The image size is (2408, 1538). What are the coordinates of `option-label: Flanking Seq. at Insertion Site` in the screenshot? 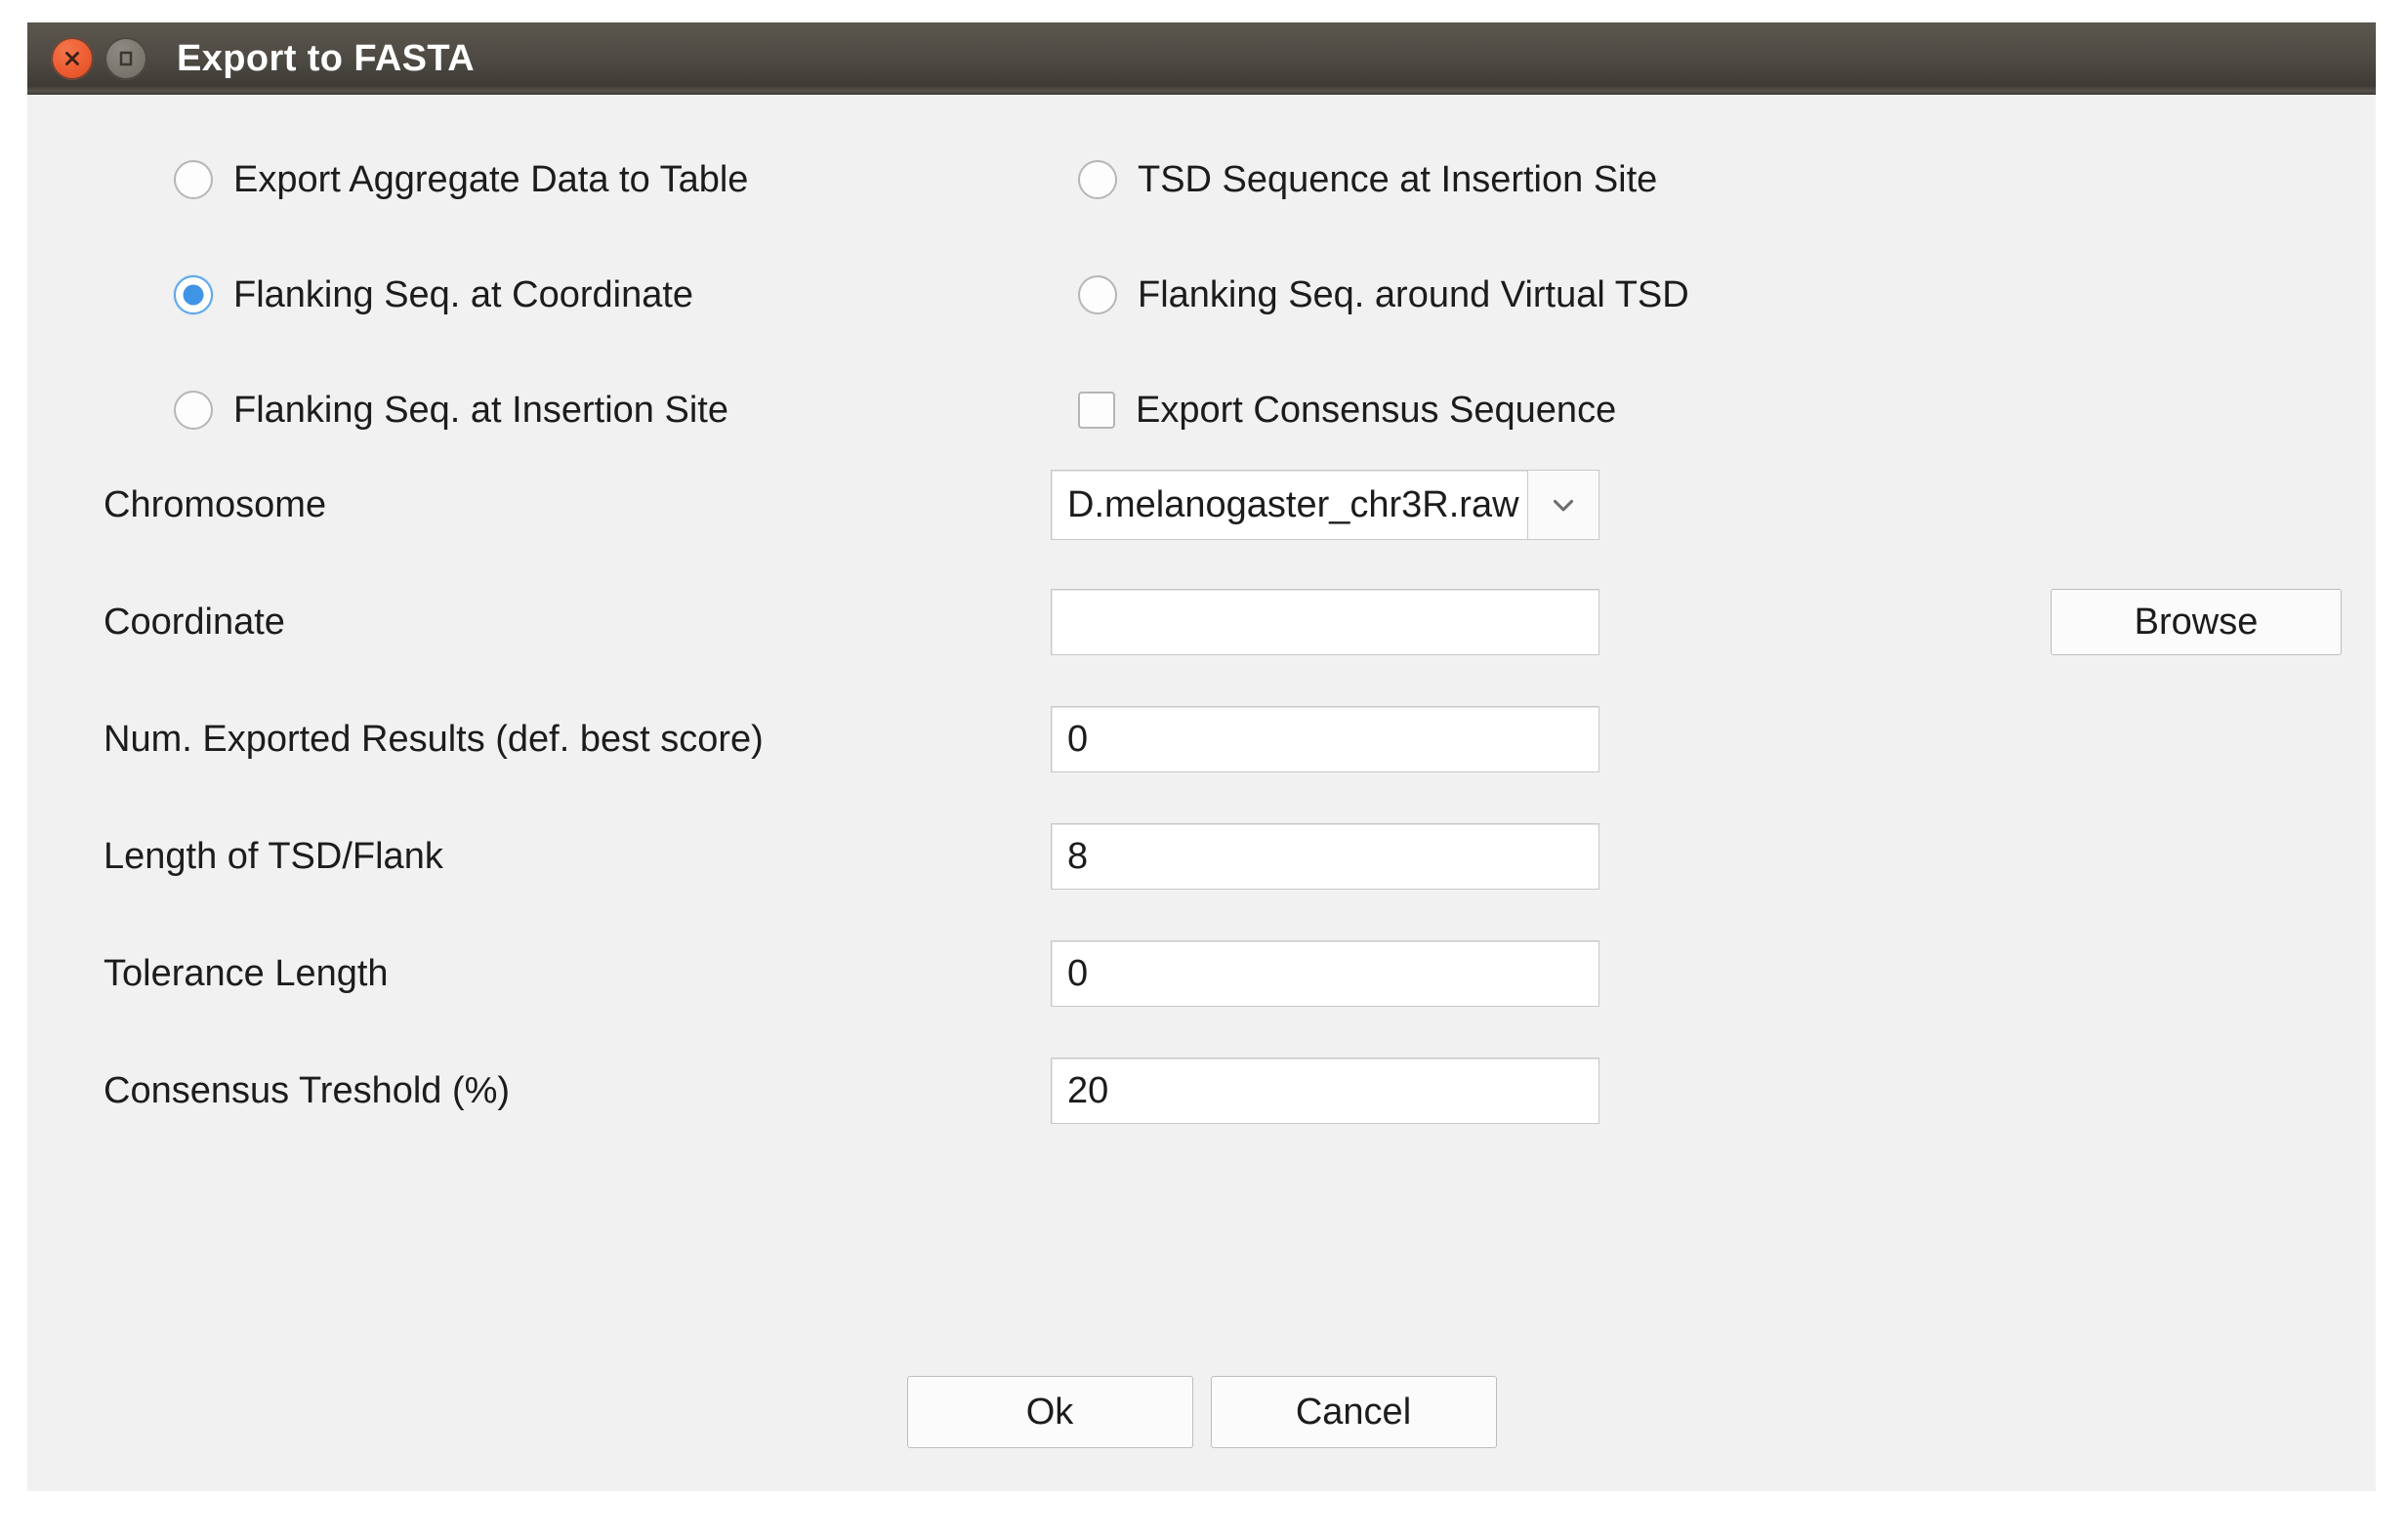 It's located at (480, 411).